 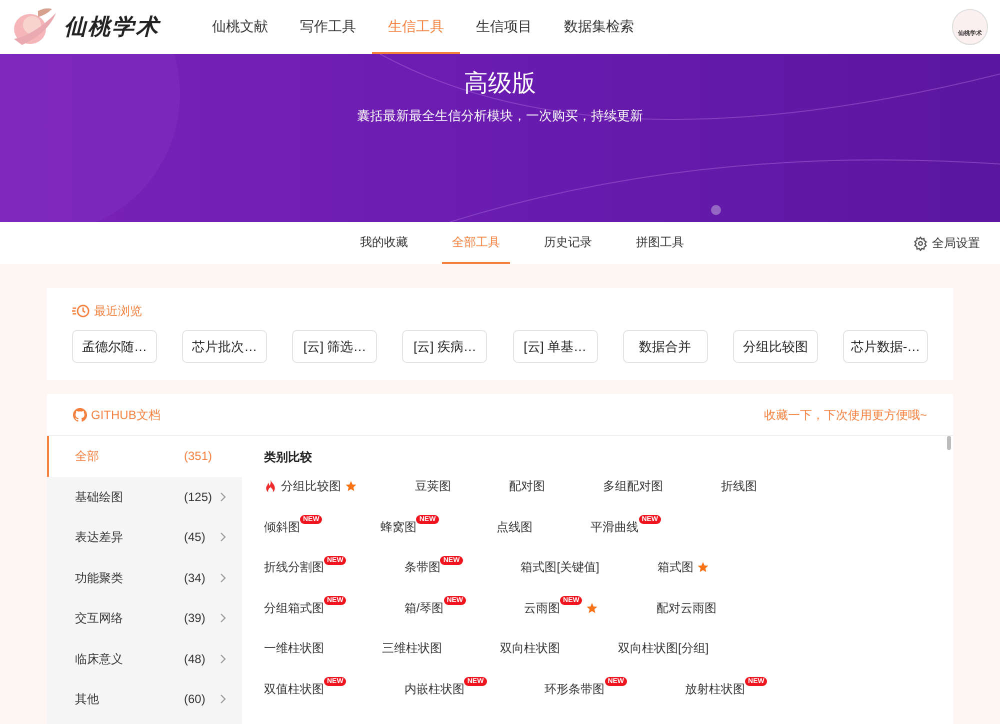 What do you see at coordinates (81, 311) in the screenshot?
I see `history-icon` at bounding box center [81, 311].